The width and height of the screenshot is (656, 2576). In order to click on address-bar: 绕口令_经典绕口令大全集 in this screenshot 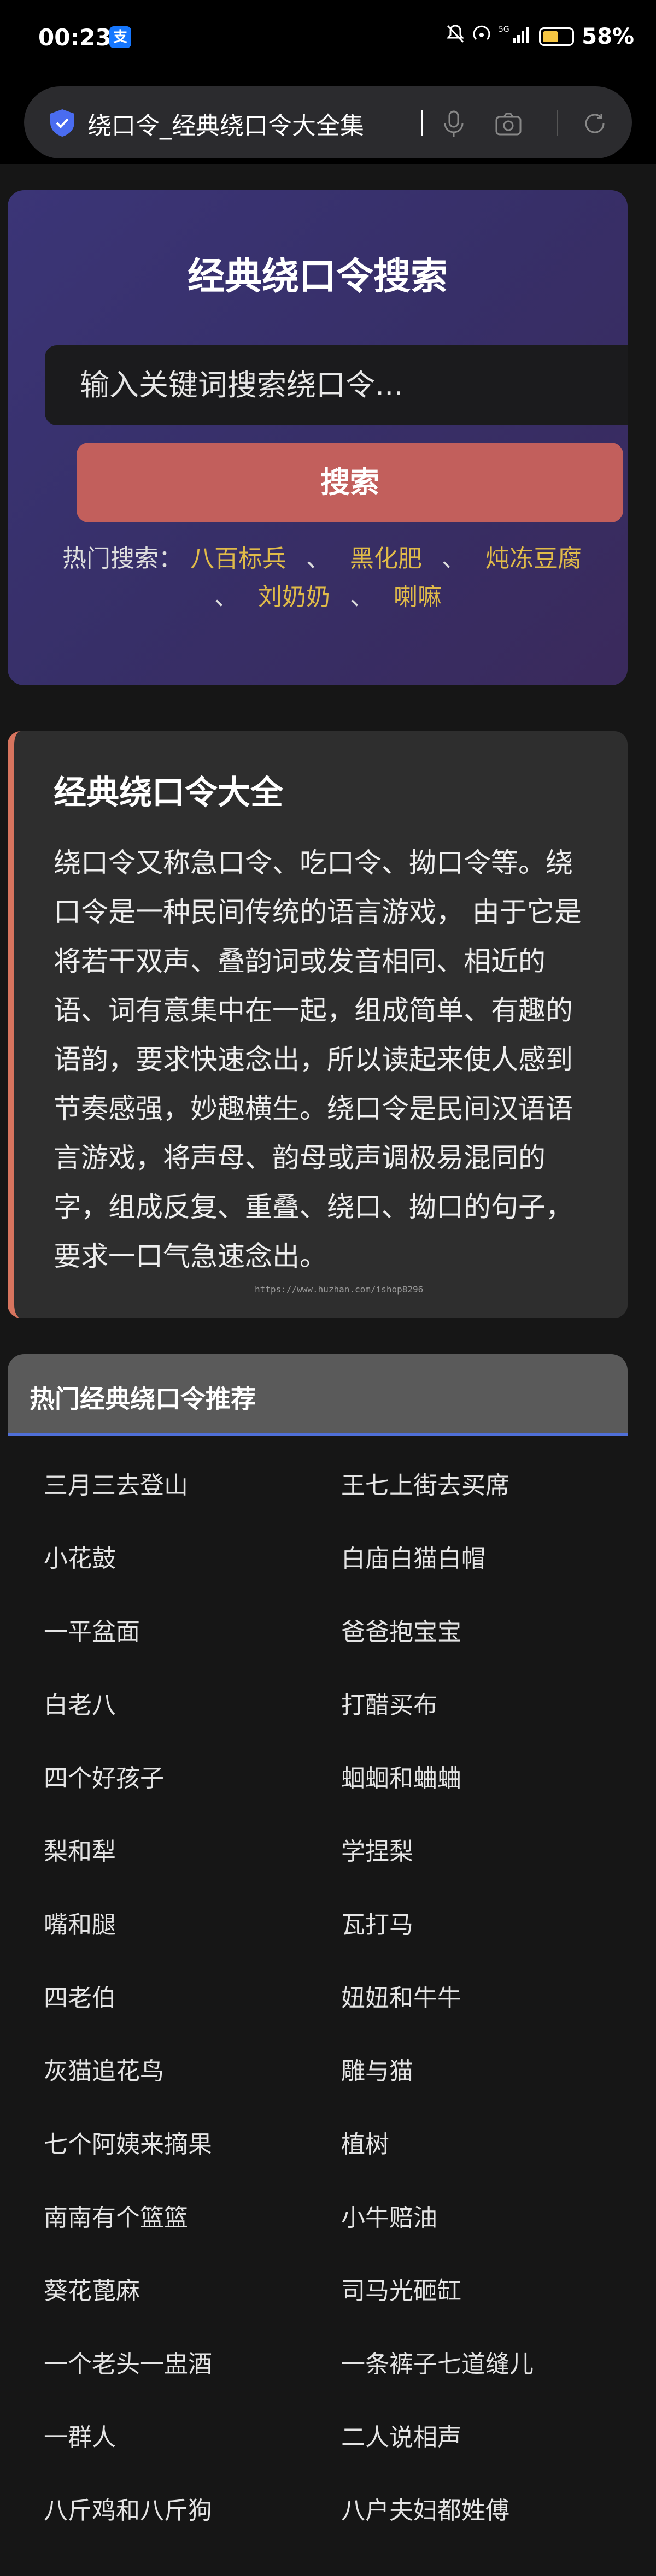, I will do `click(328, 122)`.